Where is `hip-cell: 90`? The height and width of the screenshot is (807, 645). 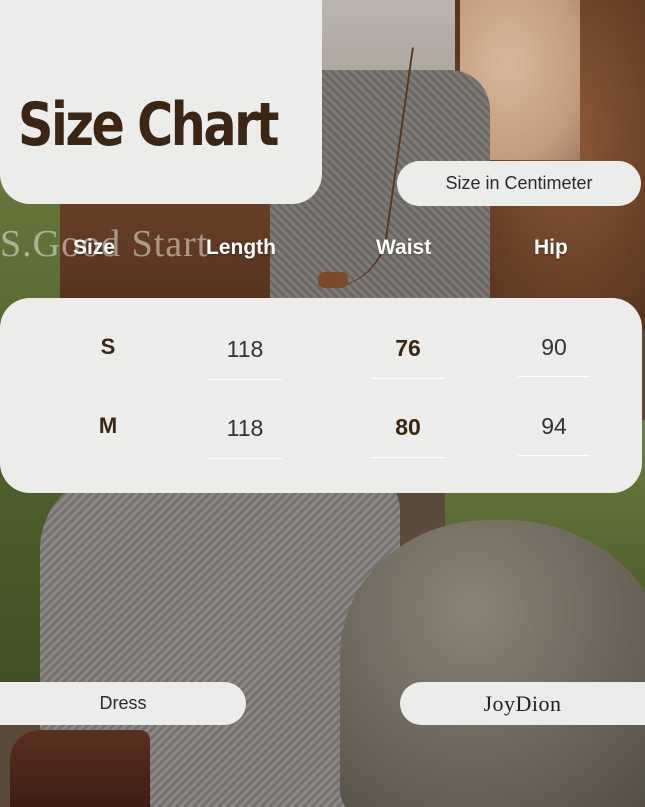 hip-cell: 90 is located at coordinates (554, 347).